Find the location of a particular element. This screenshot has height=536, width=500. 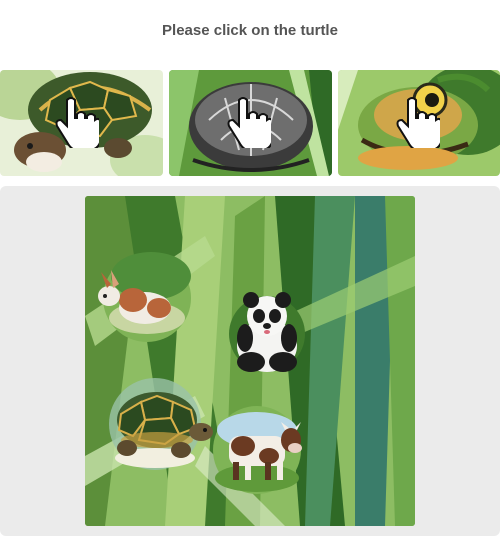

captcha-prompt: Please click on the turtle is located at coordinates (250, 30).